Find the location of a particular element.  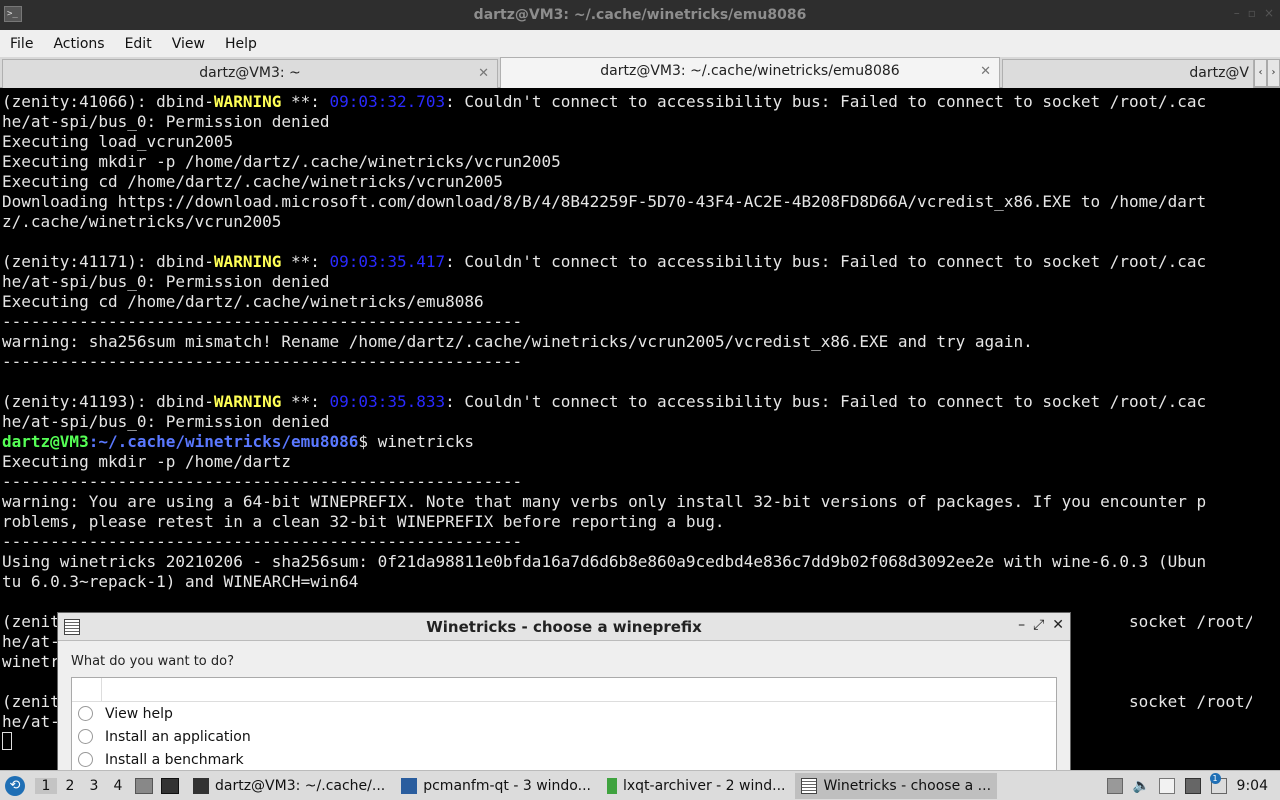

maximize-button: ▫ is located at coordinates (1252, 13).